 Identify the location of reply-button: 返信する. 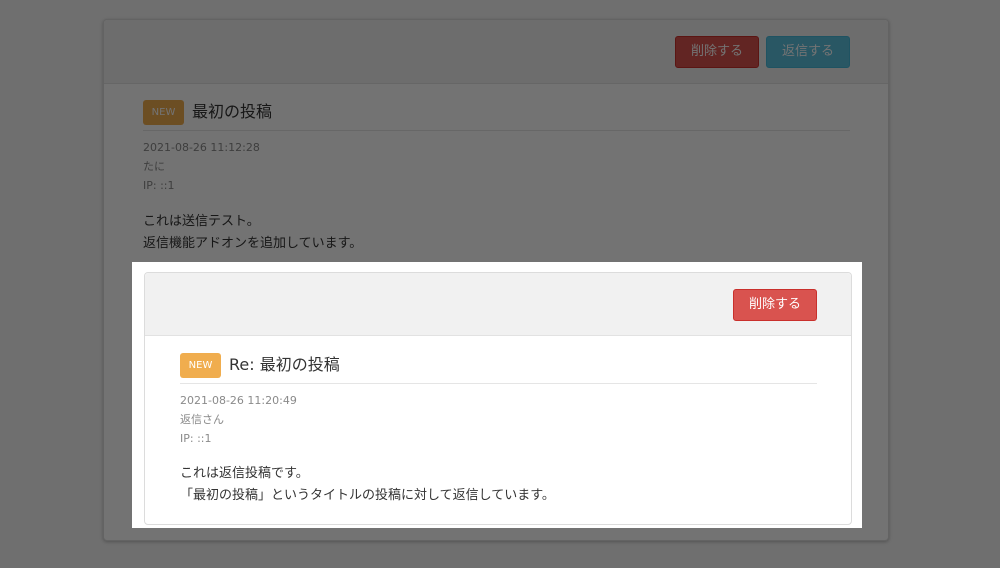
(808, 52).